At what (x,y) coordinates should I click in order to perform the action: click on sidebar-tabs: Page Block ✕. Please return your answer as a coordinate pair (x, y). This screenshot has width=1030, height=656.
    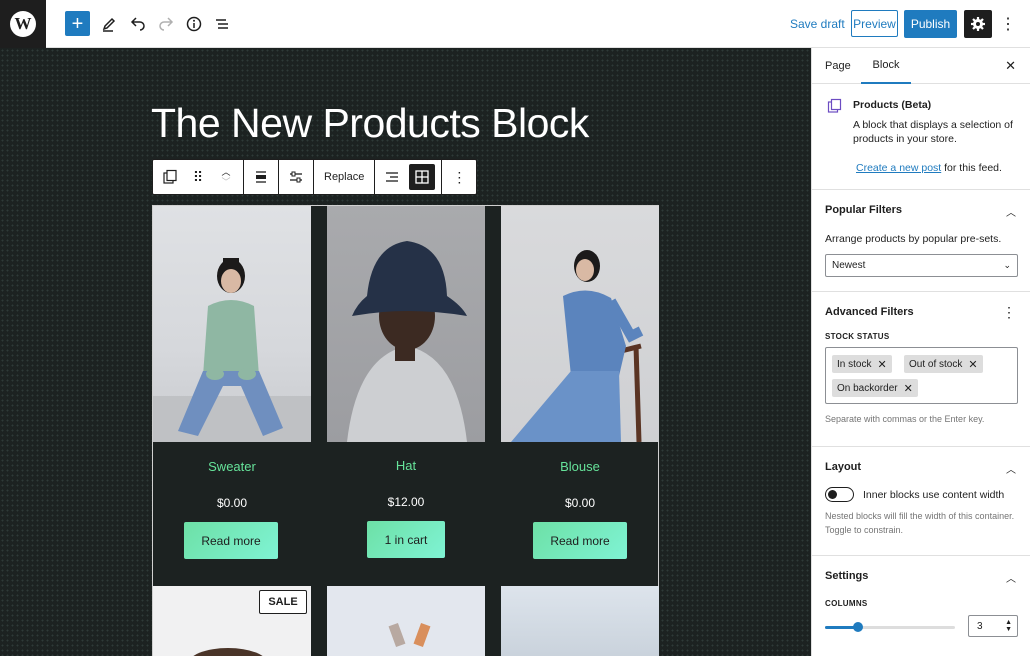
    Looking at the image, I should click on (921, 66).